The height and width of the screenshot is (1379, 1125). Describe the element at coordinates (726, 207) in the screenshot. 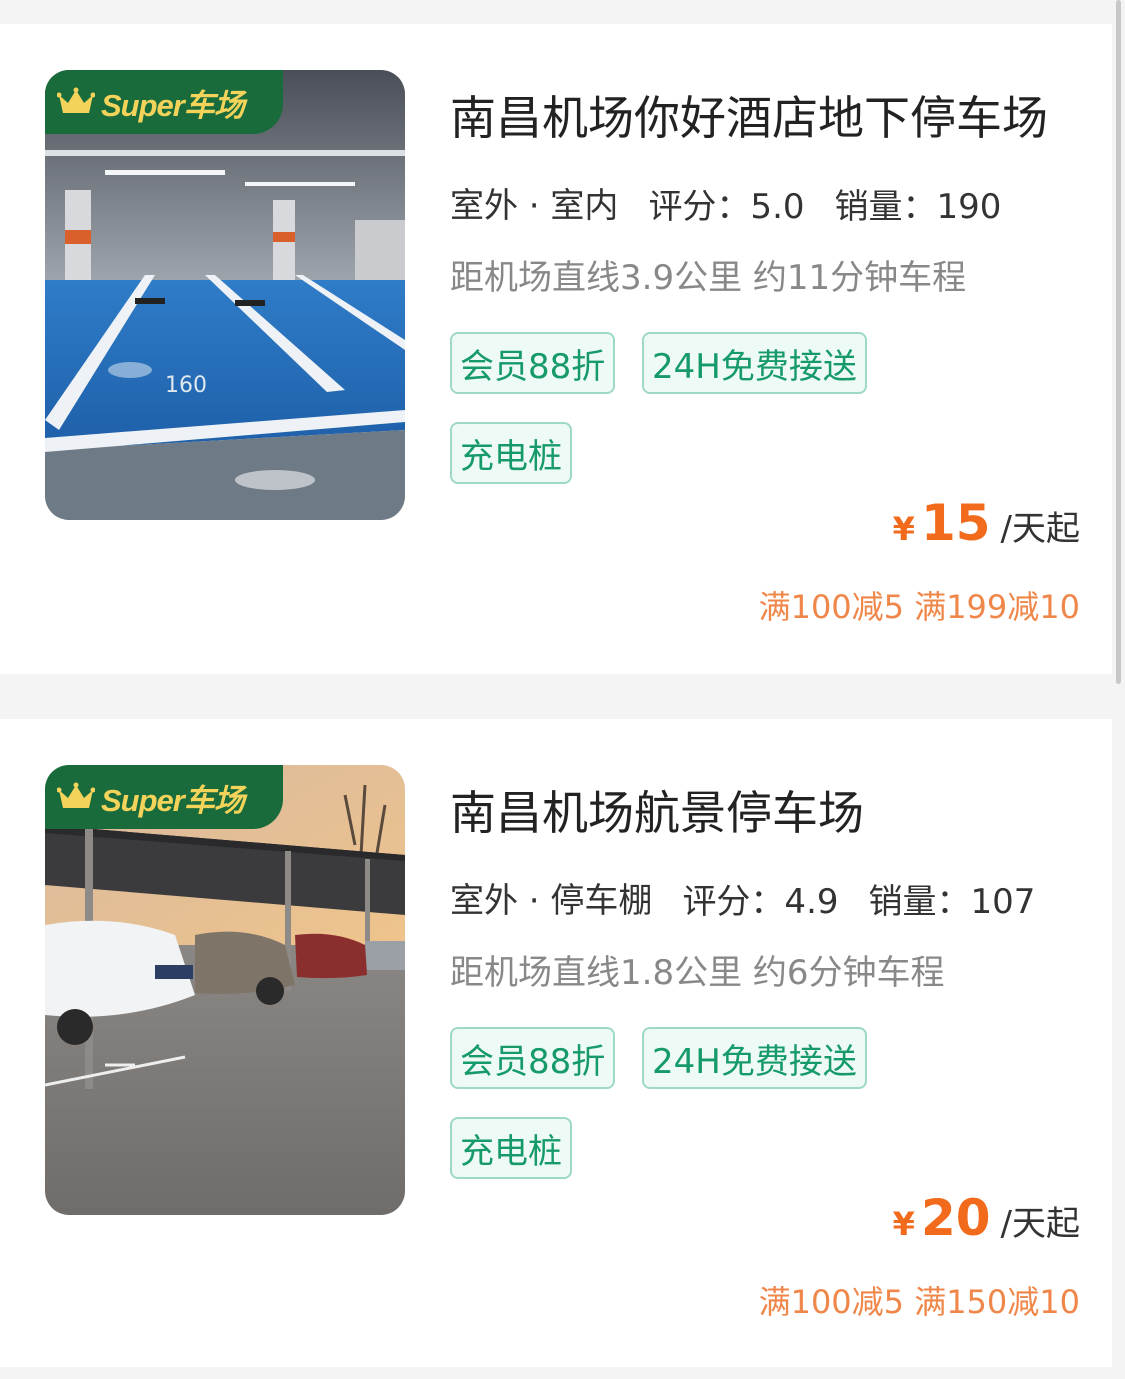

I see `parking-lot-rating: 评分：5.0` at that location.